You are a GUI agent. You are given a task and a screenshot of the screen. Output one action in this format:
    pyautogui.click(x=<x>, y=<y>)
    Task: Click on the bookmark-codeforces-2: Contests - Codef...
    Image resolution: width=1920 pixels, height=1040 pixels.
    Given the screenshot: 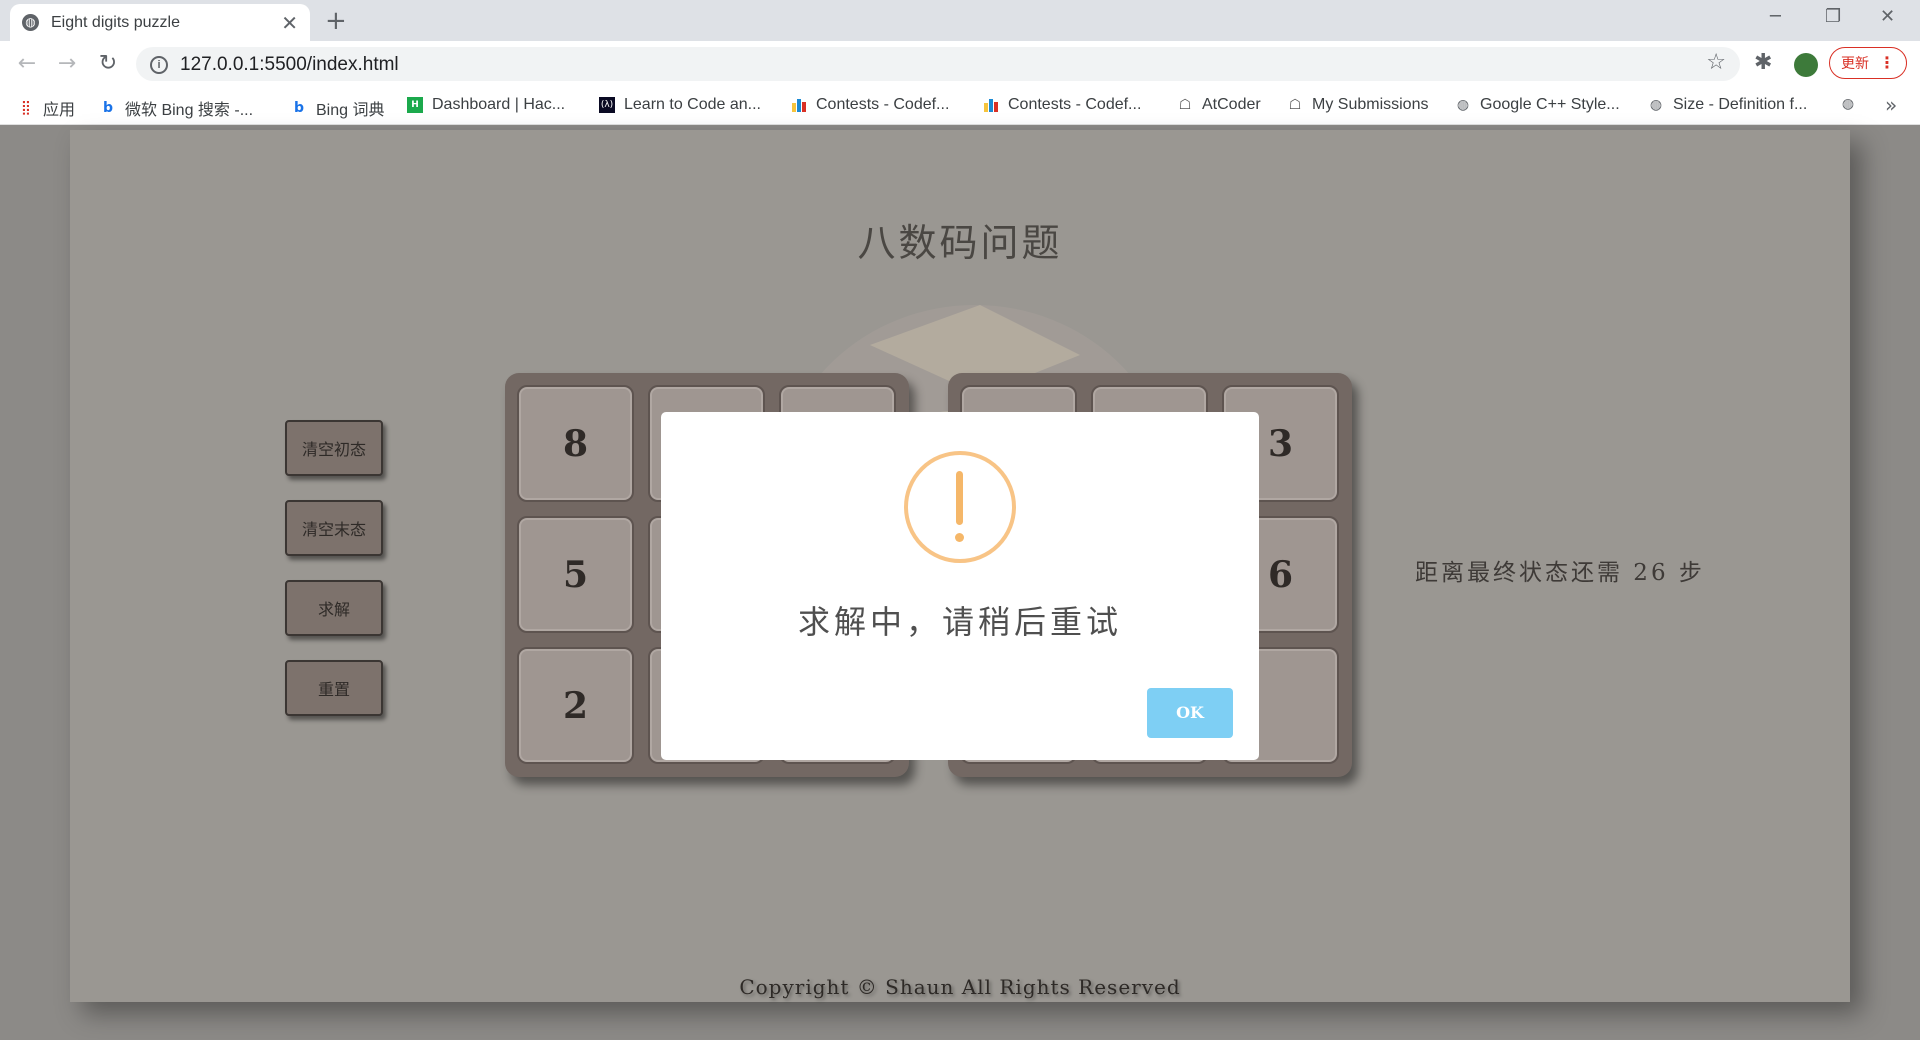 What is the action you would take?
    pyautogui.click(x=1062, y=105)
    